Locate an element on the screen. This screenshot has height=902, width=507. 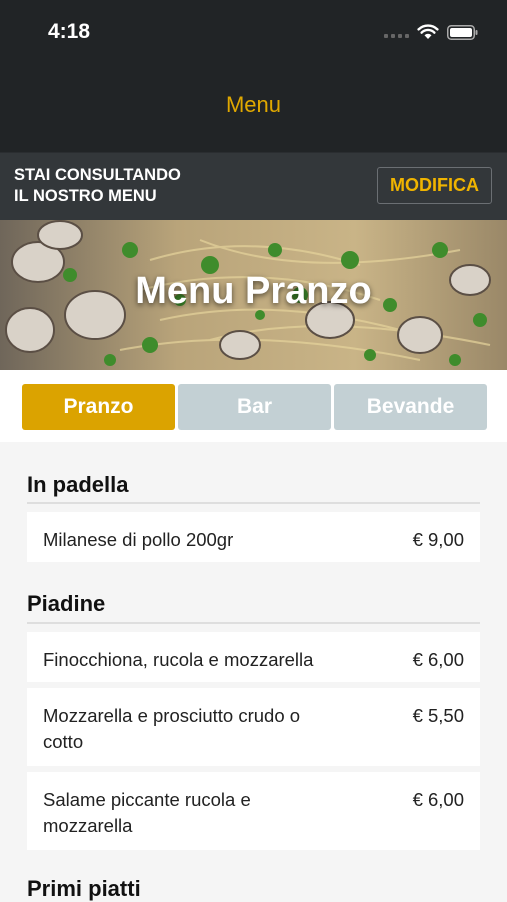
section-title-in-padella: In padella is located at coordinates (78, 484).